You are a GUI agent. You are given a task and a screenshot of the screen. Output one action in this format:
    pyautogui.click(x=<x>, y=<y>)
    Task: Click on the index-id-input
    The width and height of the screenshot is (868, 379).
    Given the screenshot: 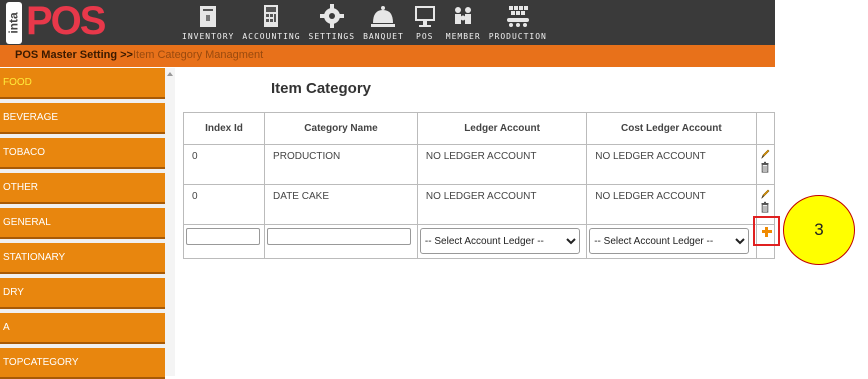 What is the action you would take?
    pyautogui.click(x=223, y=236)
    